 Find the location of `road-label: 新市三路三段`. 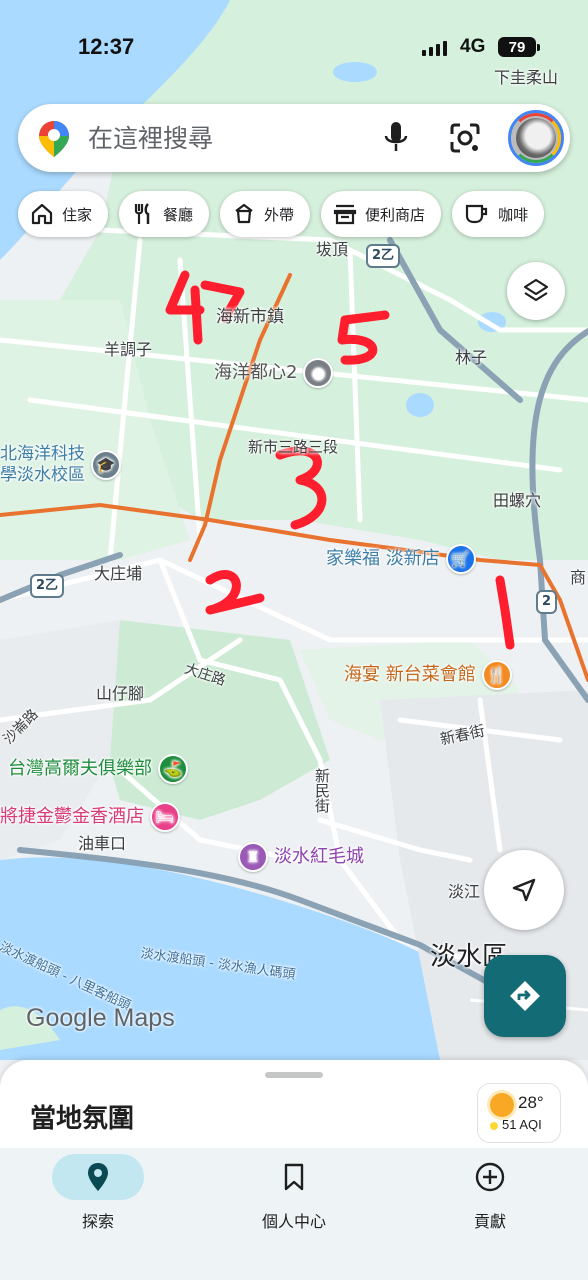

road-label: 新市三路三段 is located at coordinates (293, 447).